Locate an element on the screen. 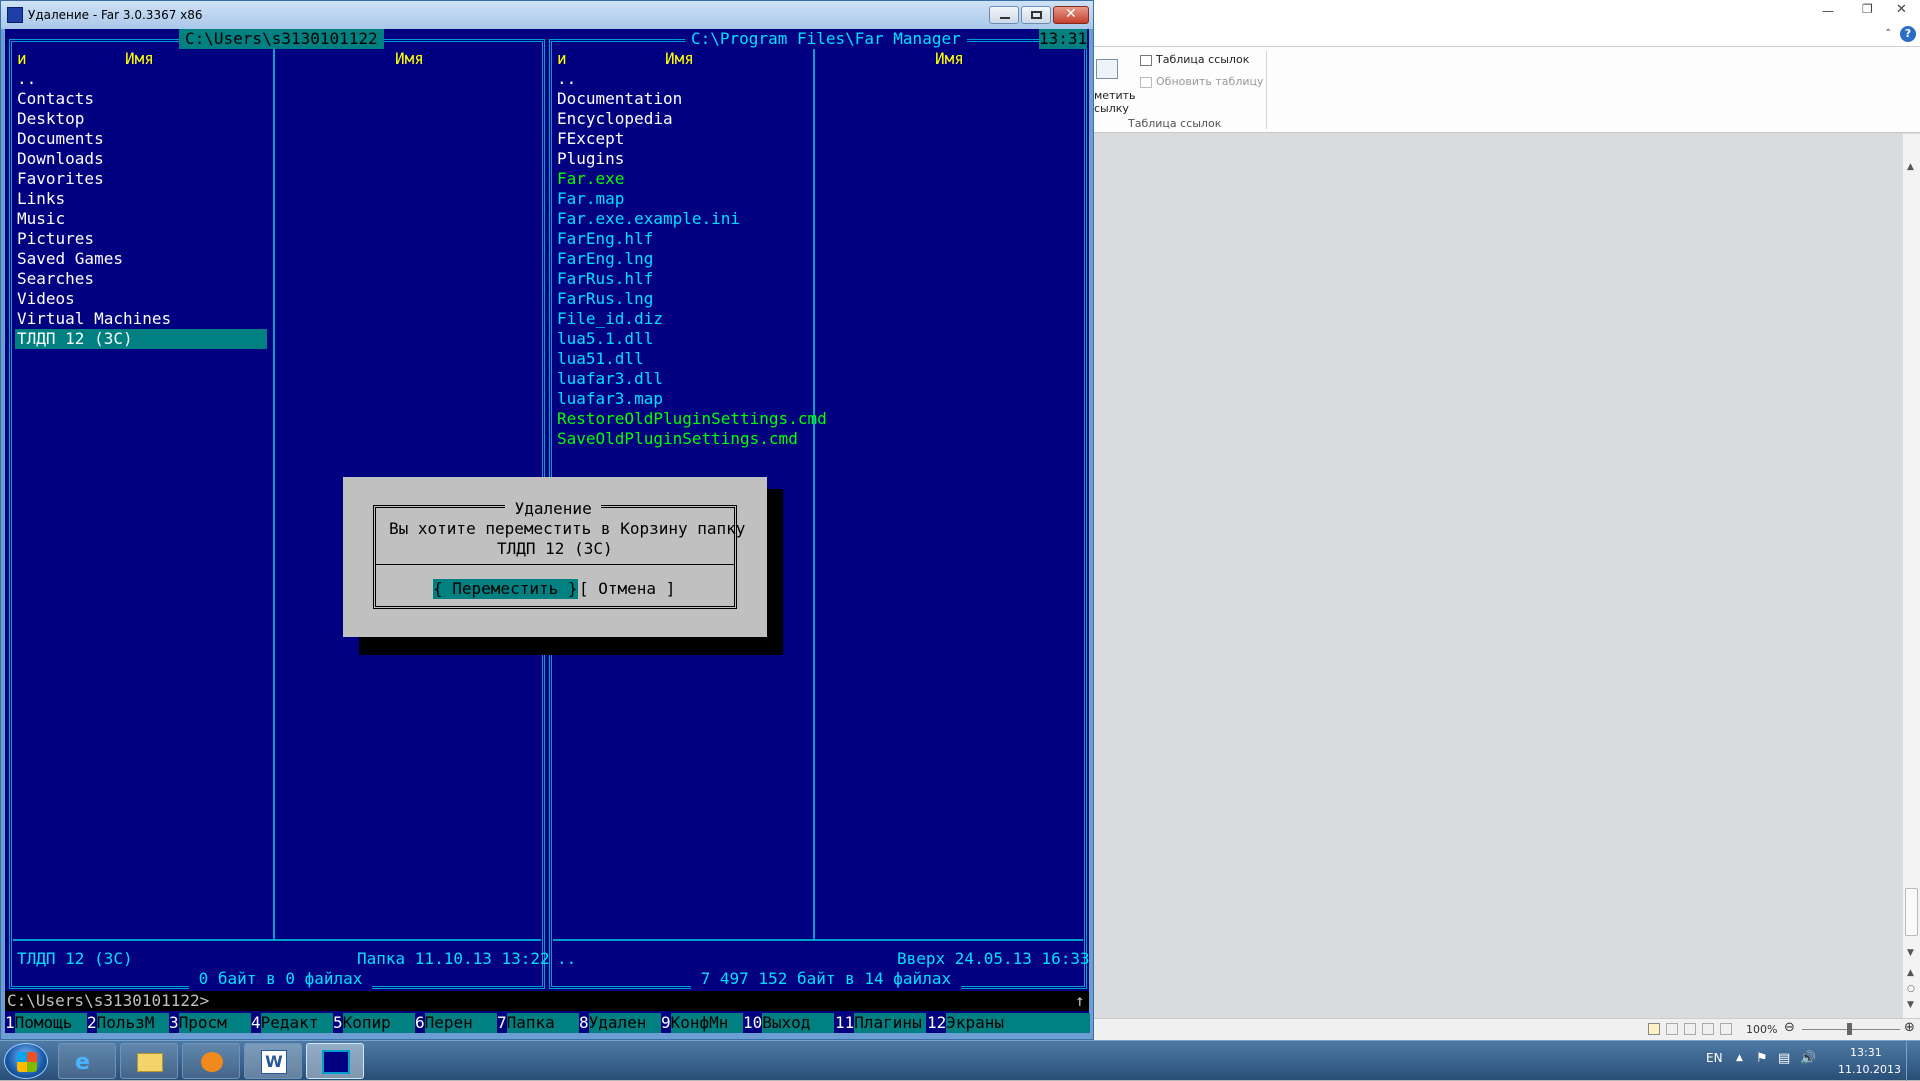 Image resolution: width=1920 pixels, height=1081 pixels. right-list-item: Encyclopedia is located at coordinates (815, 119).